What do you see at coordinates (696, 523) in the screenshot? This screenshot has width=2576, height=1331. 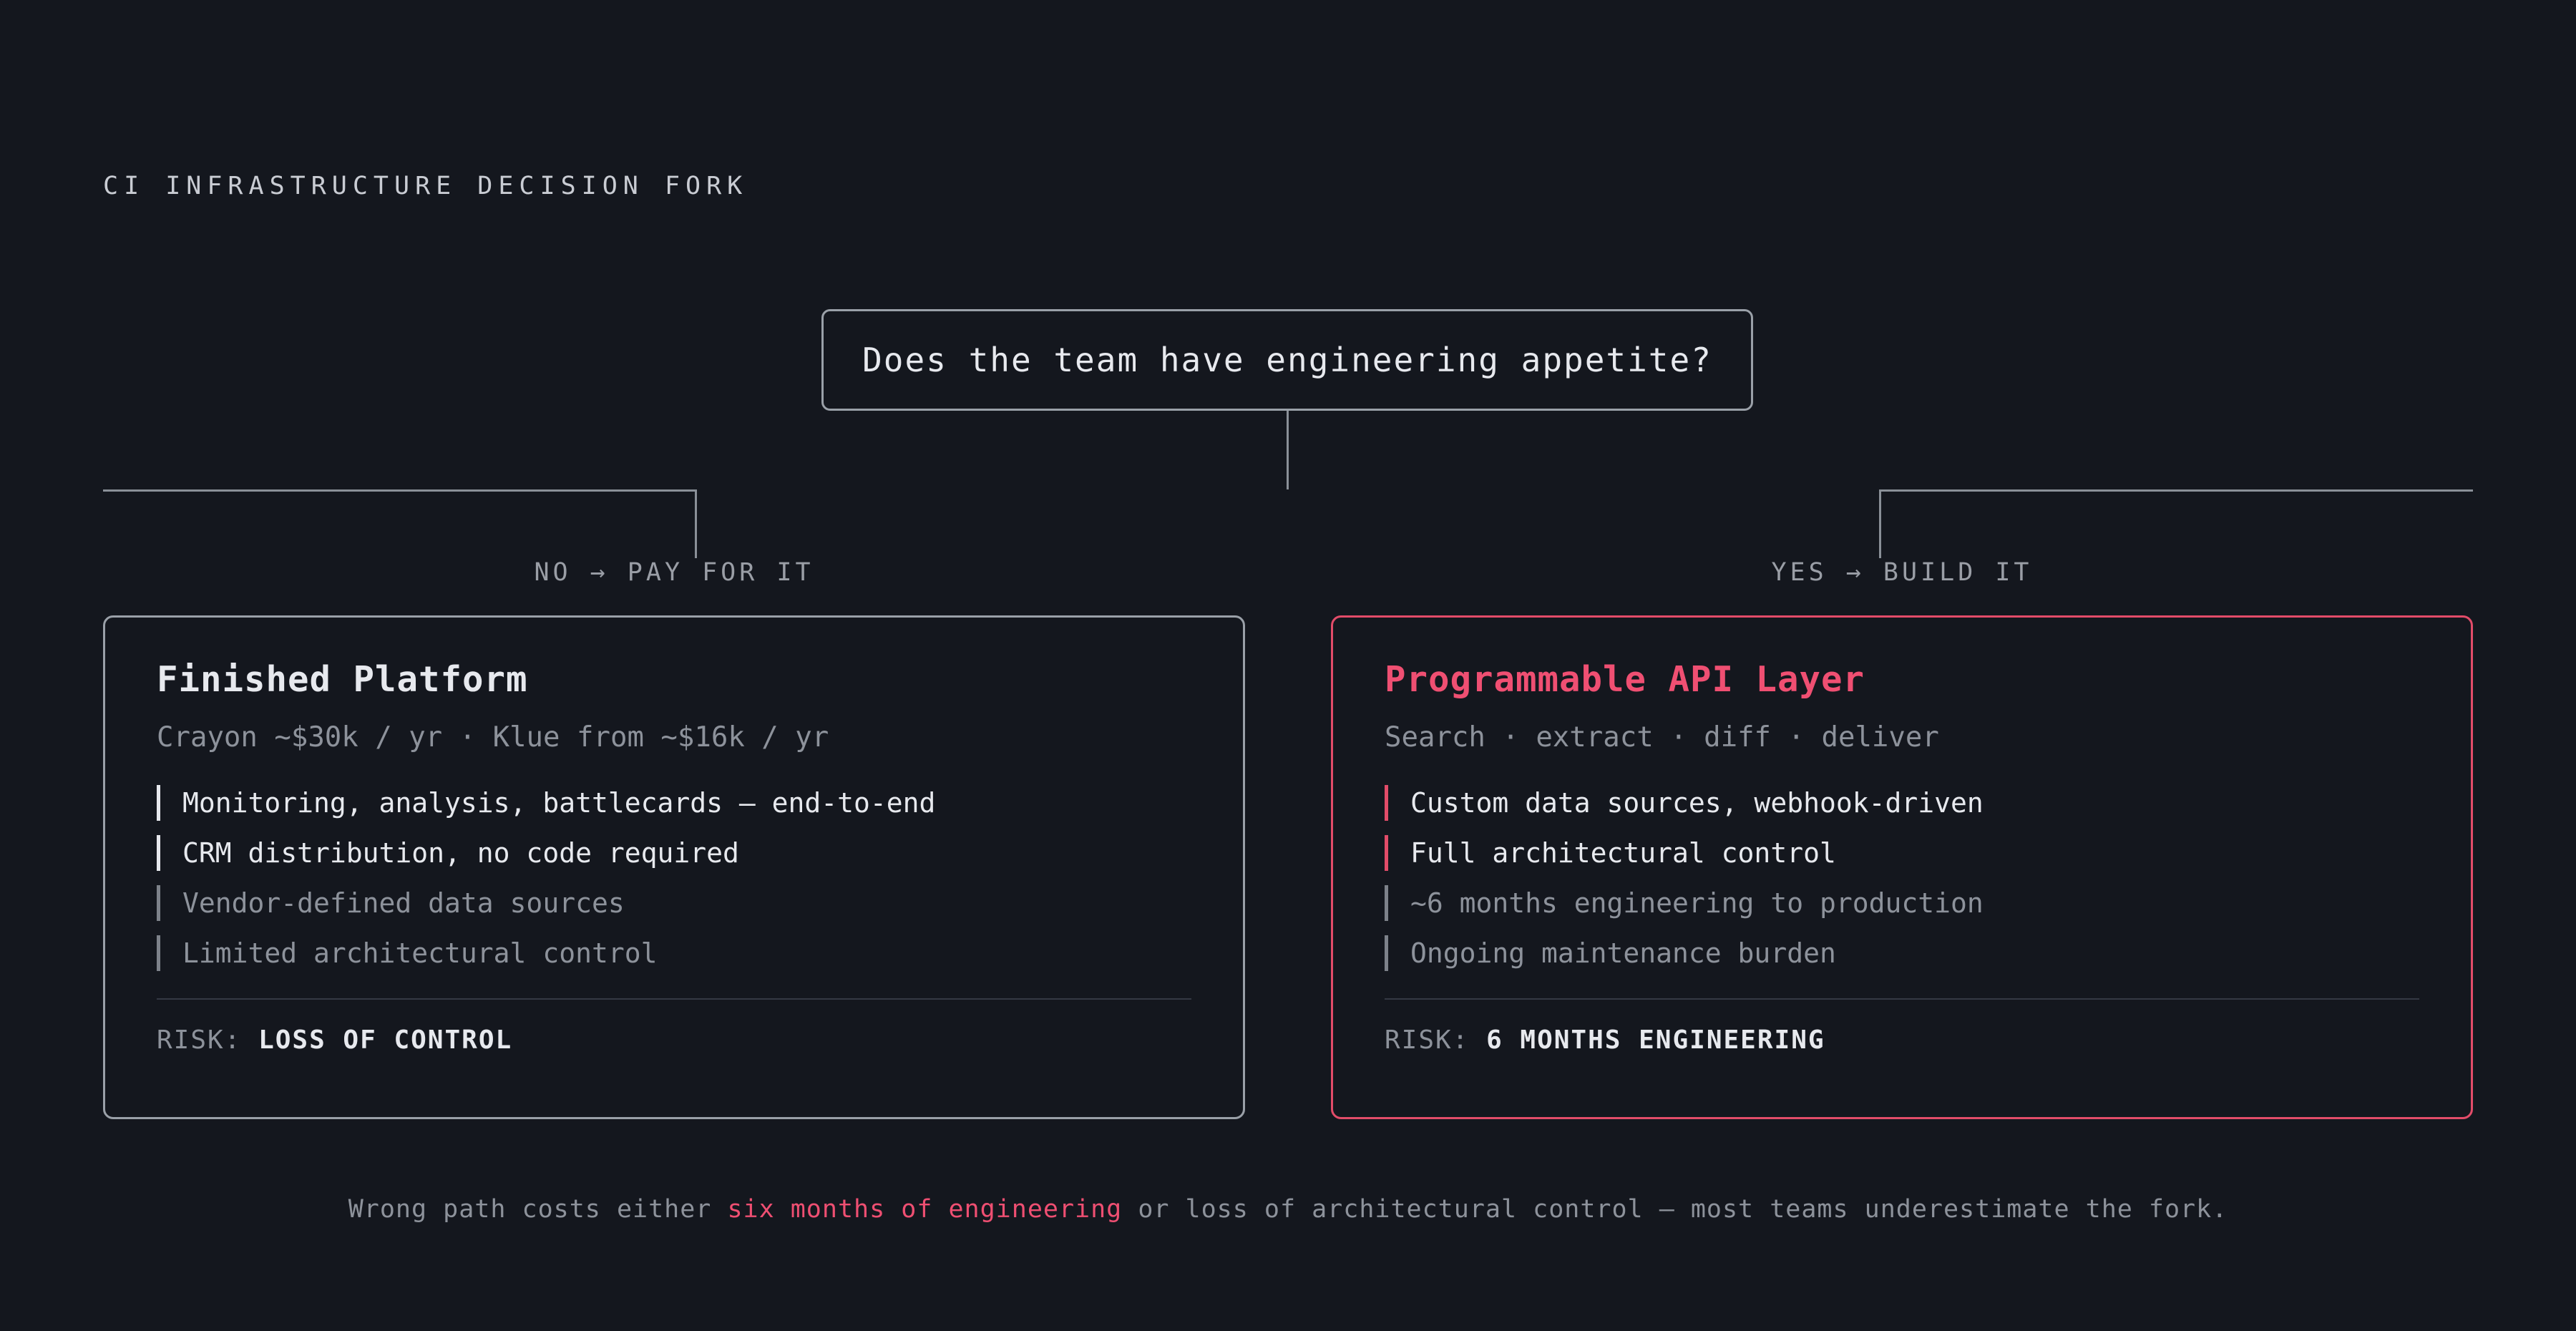 I see `left-branch-vertical` at bounding box center [696, 523].